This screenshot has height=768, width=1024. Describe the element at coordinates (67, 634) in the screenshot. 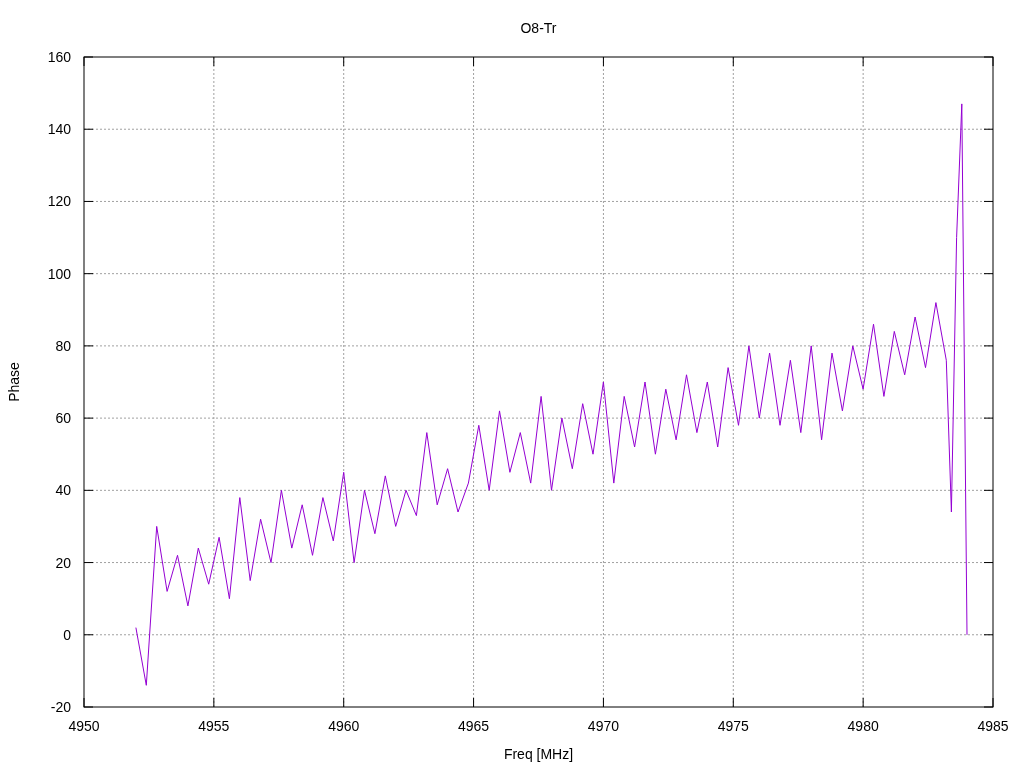

I see `tick-label: 0` at that location.